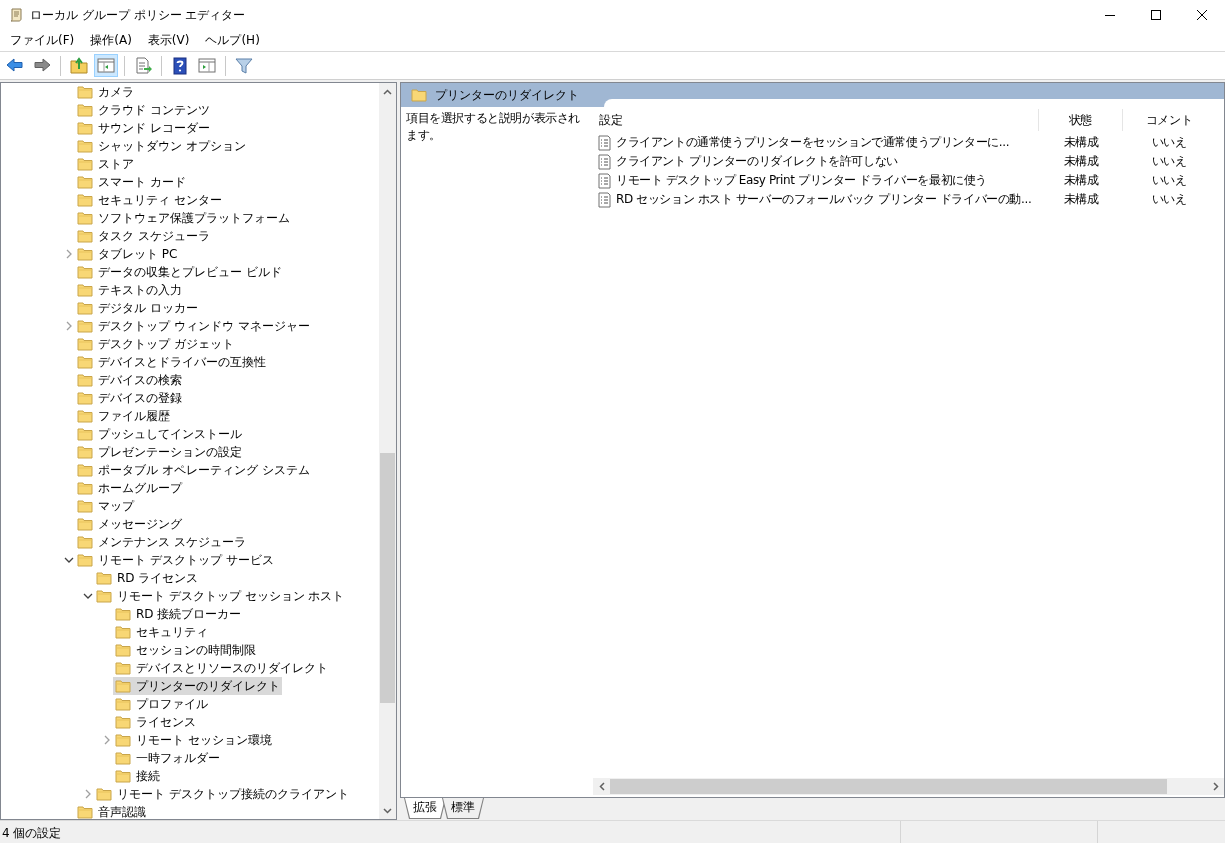 This screenshot has width=1225, height=843. Describe the element at coordinates (105, 506) in the screenshot. I see `tree-item: マップ` at that location.